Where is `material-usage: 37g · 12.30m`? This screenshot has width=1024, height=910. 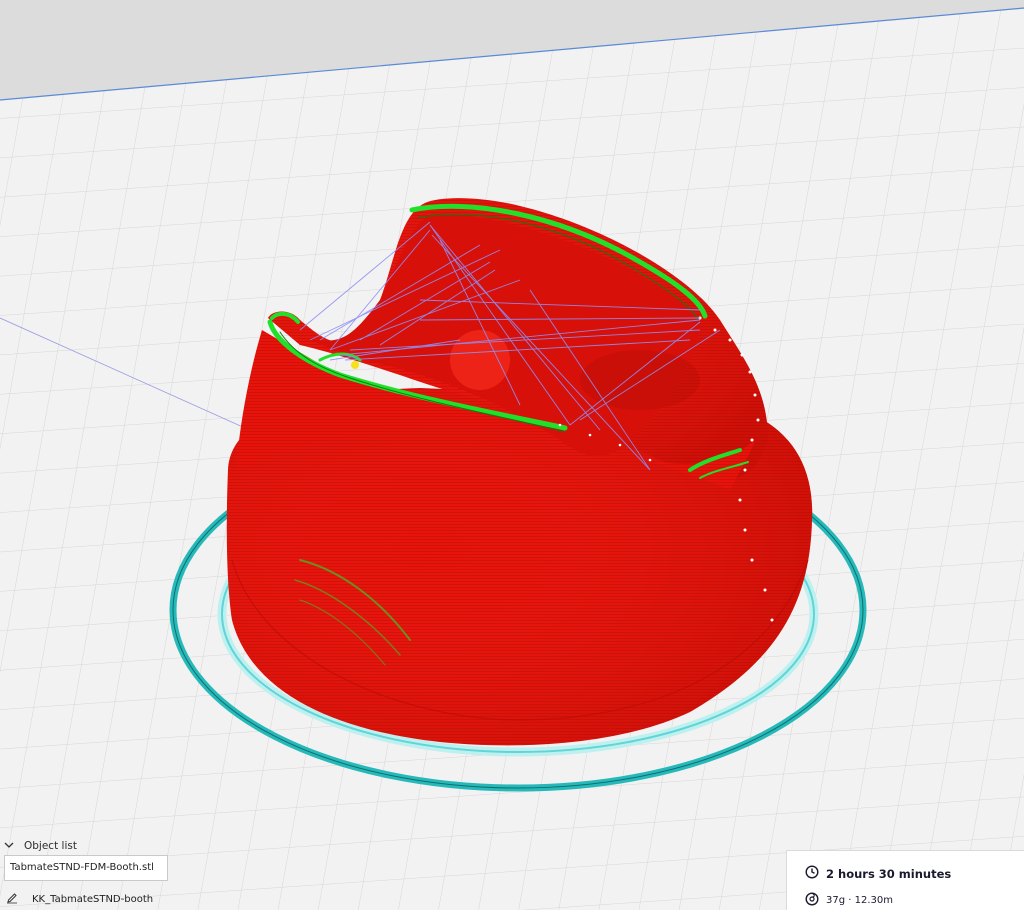
material-usage: 37g · 12.30m is located at coordinates (859, 900).